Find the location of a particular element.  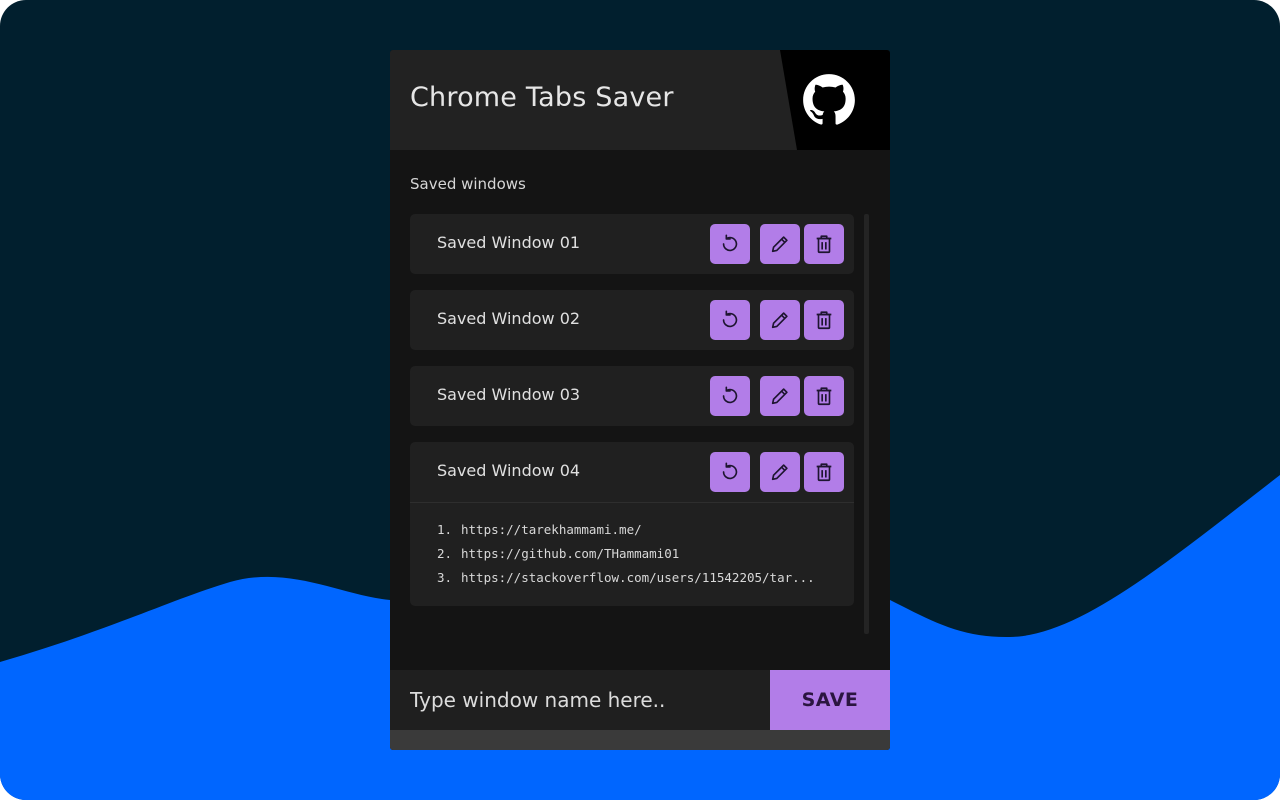

bottom-strip is located at coordinates (640, 740).